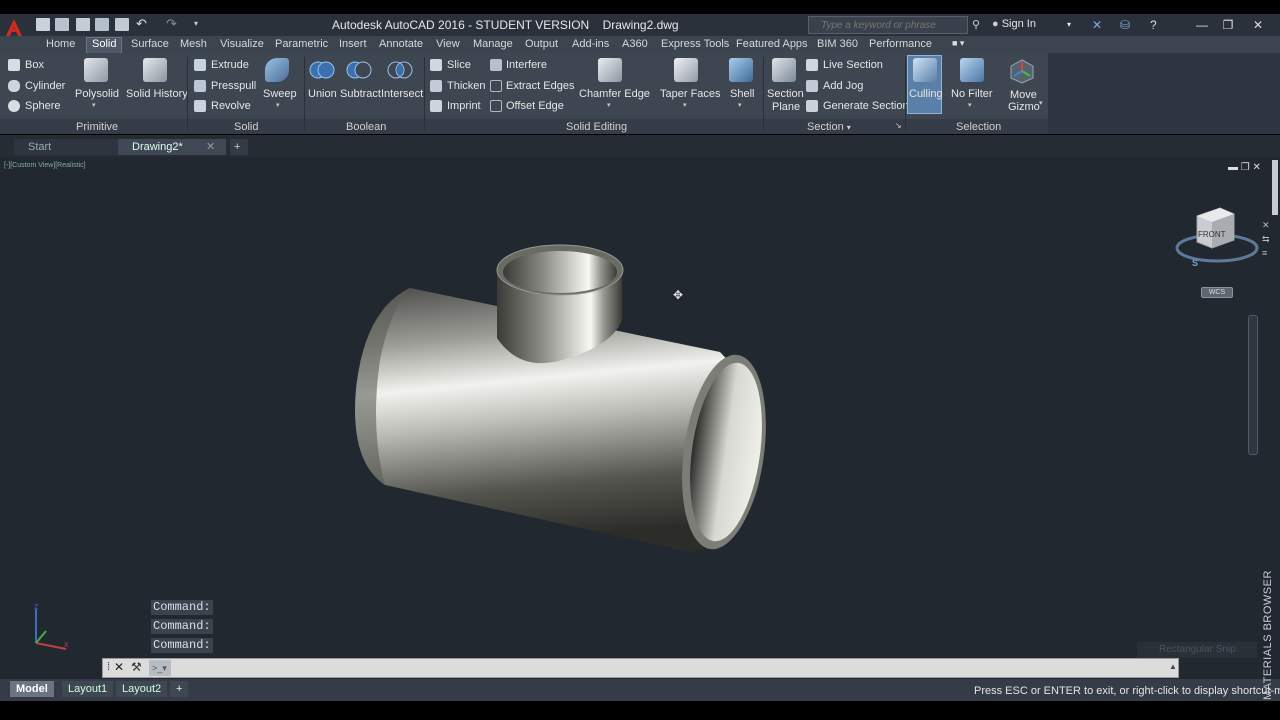  I want to click on extrude-button: Extrude, so click(230, 65).